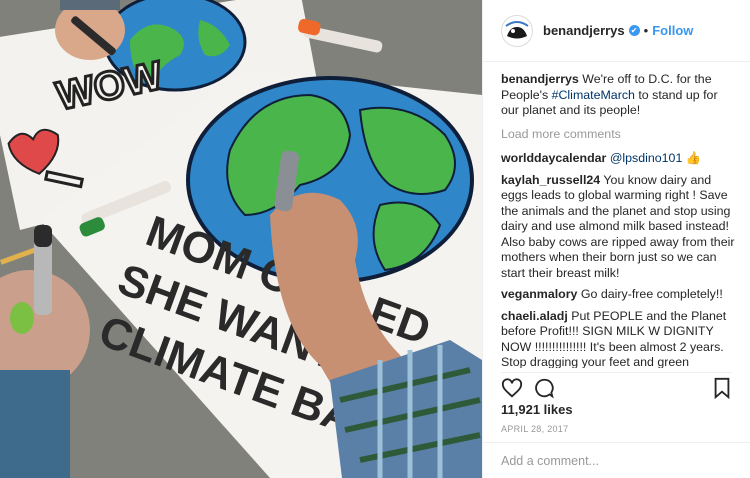 The image size is (750, 478). What do you see at coordinates (553, 158) in the screenshot?
I see `comment-username: worlddaycalendar` at bounding box center [553, 158].